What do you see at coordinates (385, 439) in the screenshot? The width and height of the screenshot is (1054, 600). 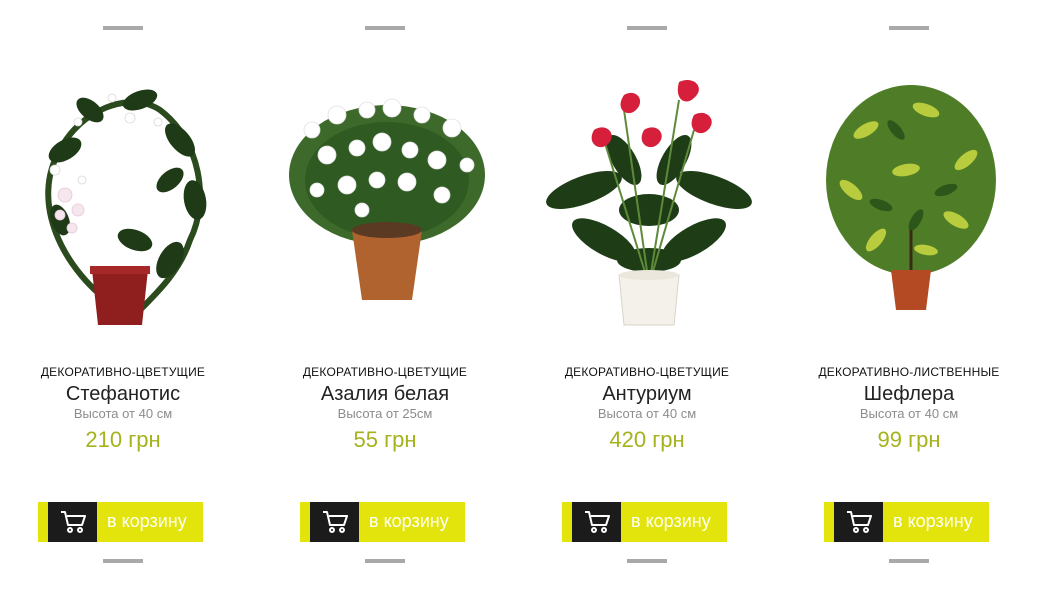 I see `product-price: 55 грн` at bounding box center [385, 439].